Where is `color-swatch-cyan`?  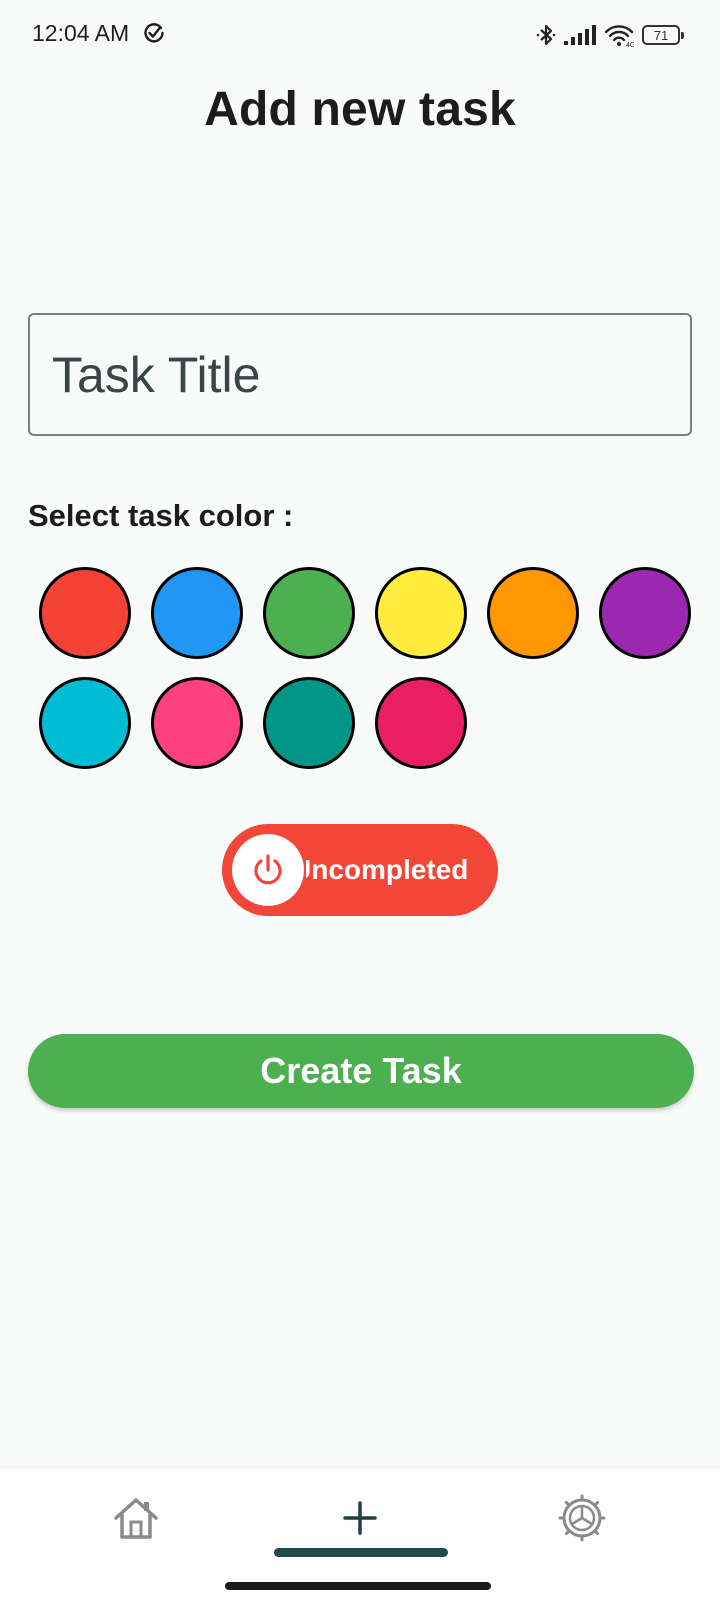
color-swatch-cyan is located at coordinates (85, 723).